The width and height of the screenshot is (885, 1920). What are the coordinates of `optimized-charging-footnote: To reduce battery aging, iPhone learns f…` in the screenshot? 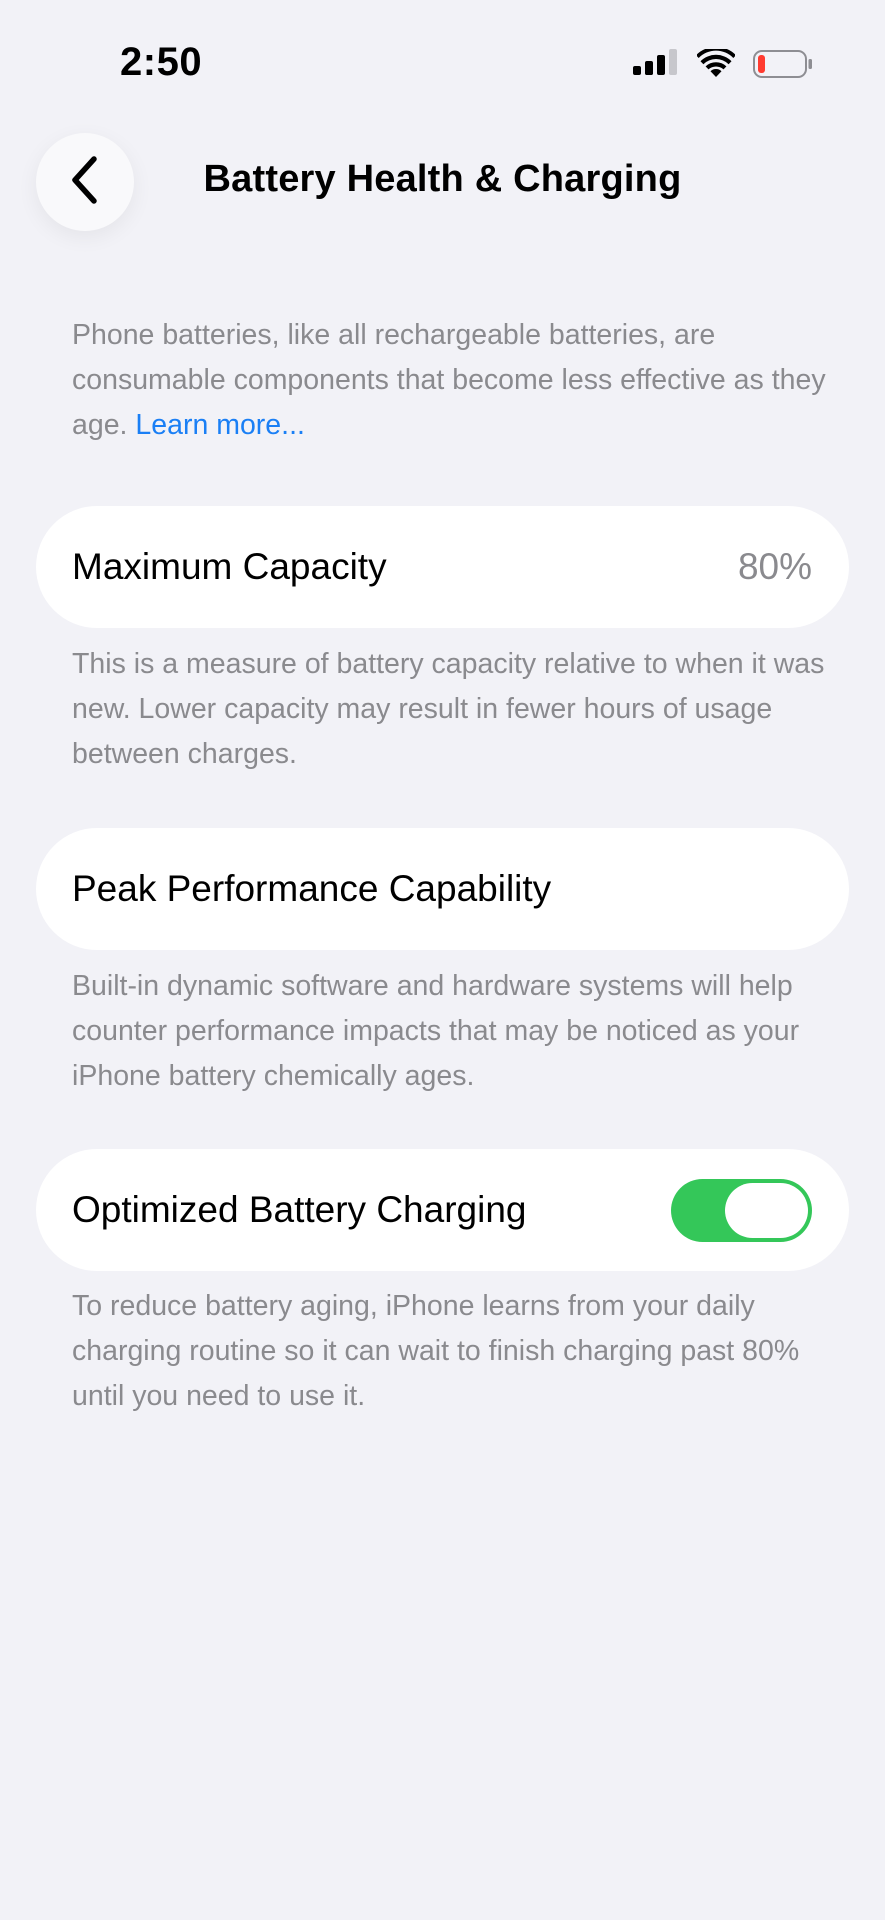 It's located at (436, 1351).